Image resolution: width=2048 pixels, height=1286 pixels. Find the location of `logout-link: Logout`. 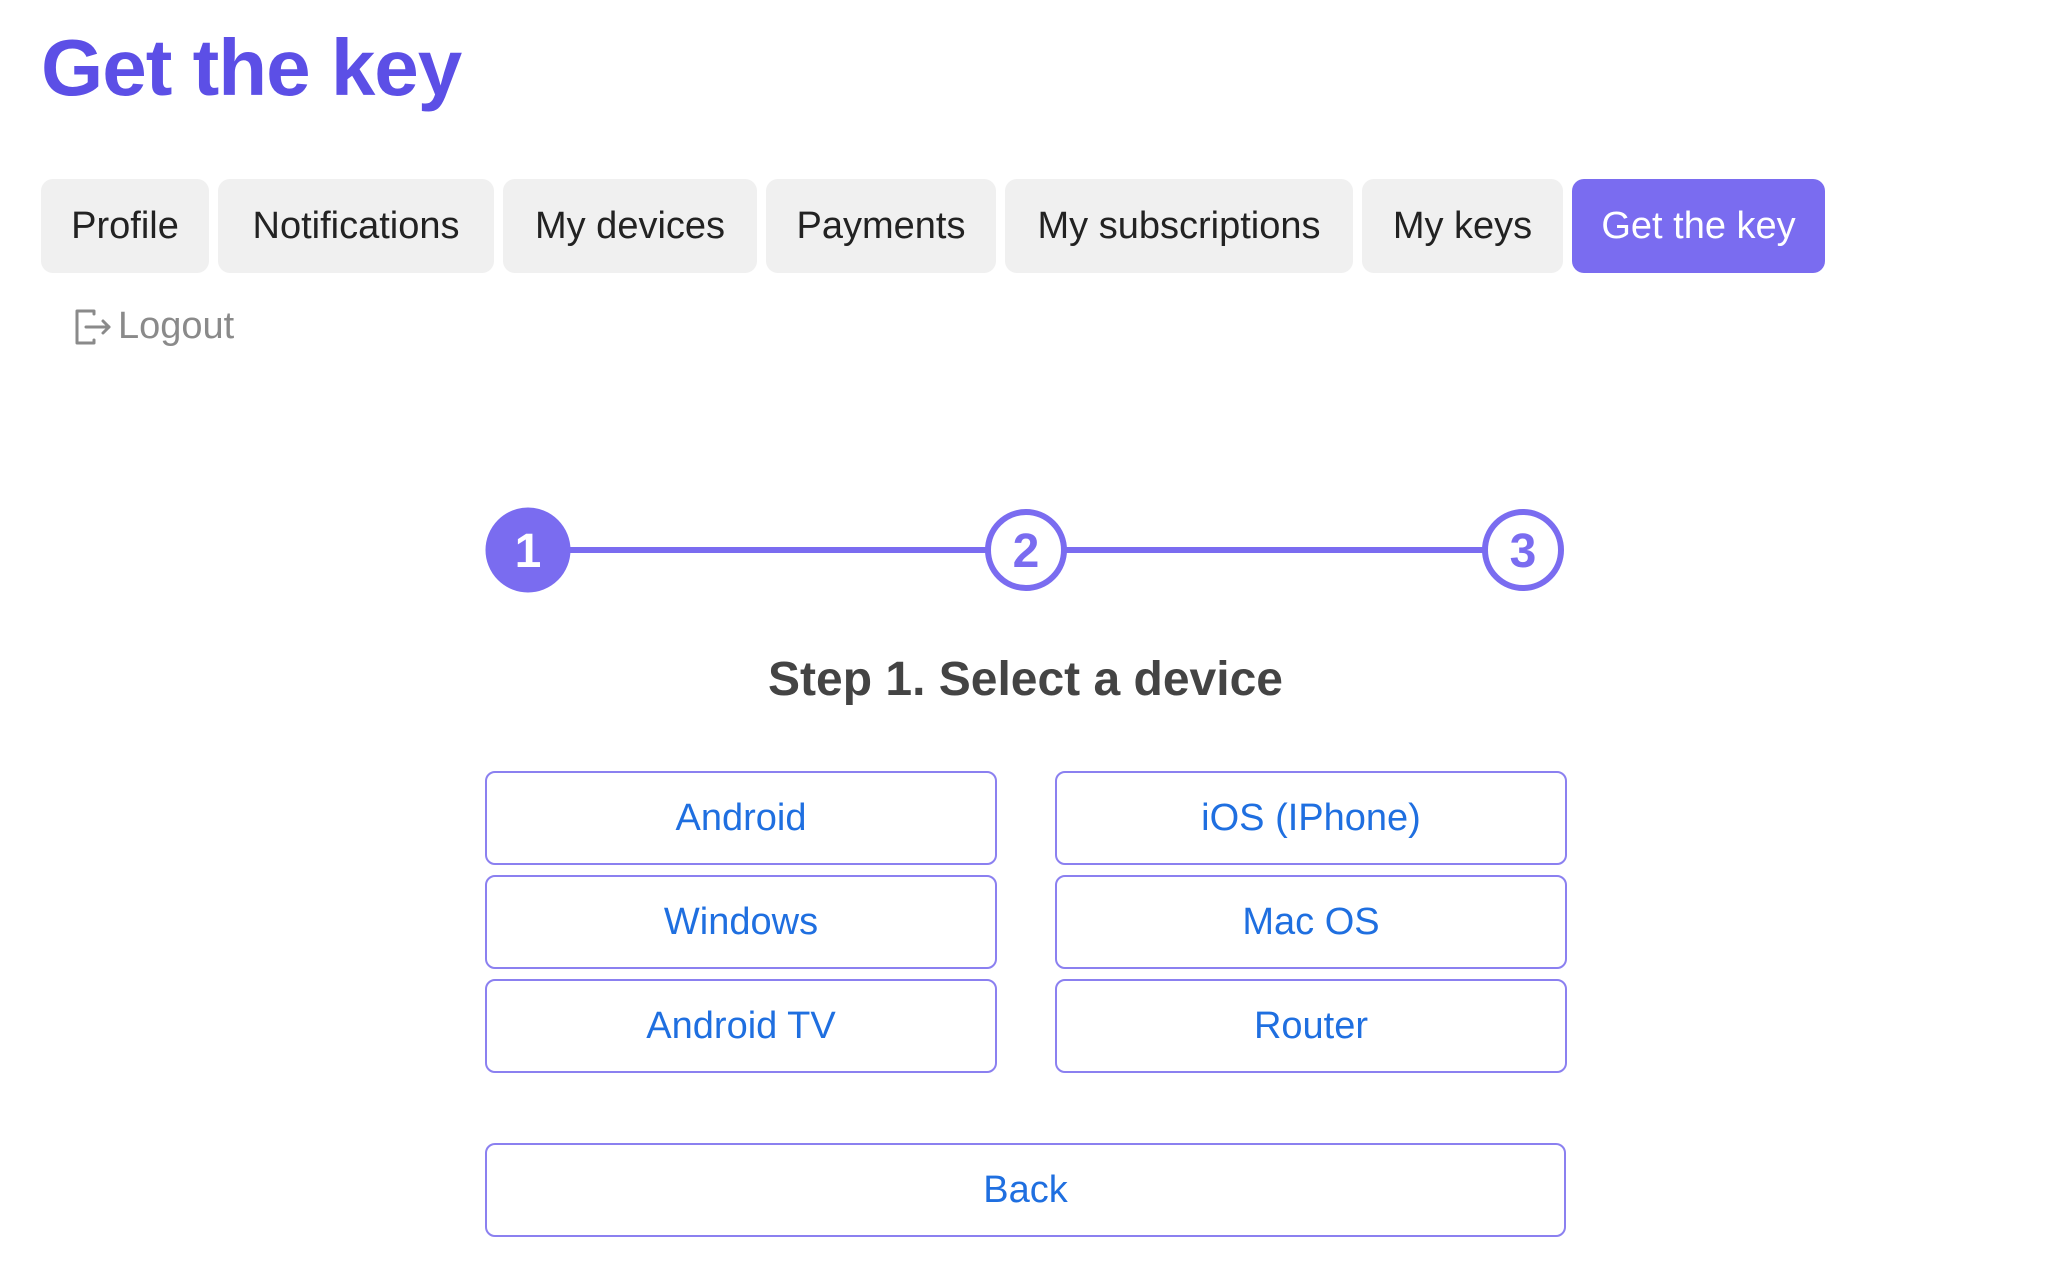

logout-link: Logout is located at coordinates (153, 326).